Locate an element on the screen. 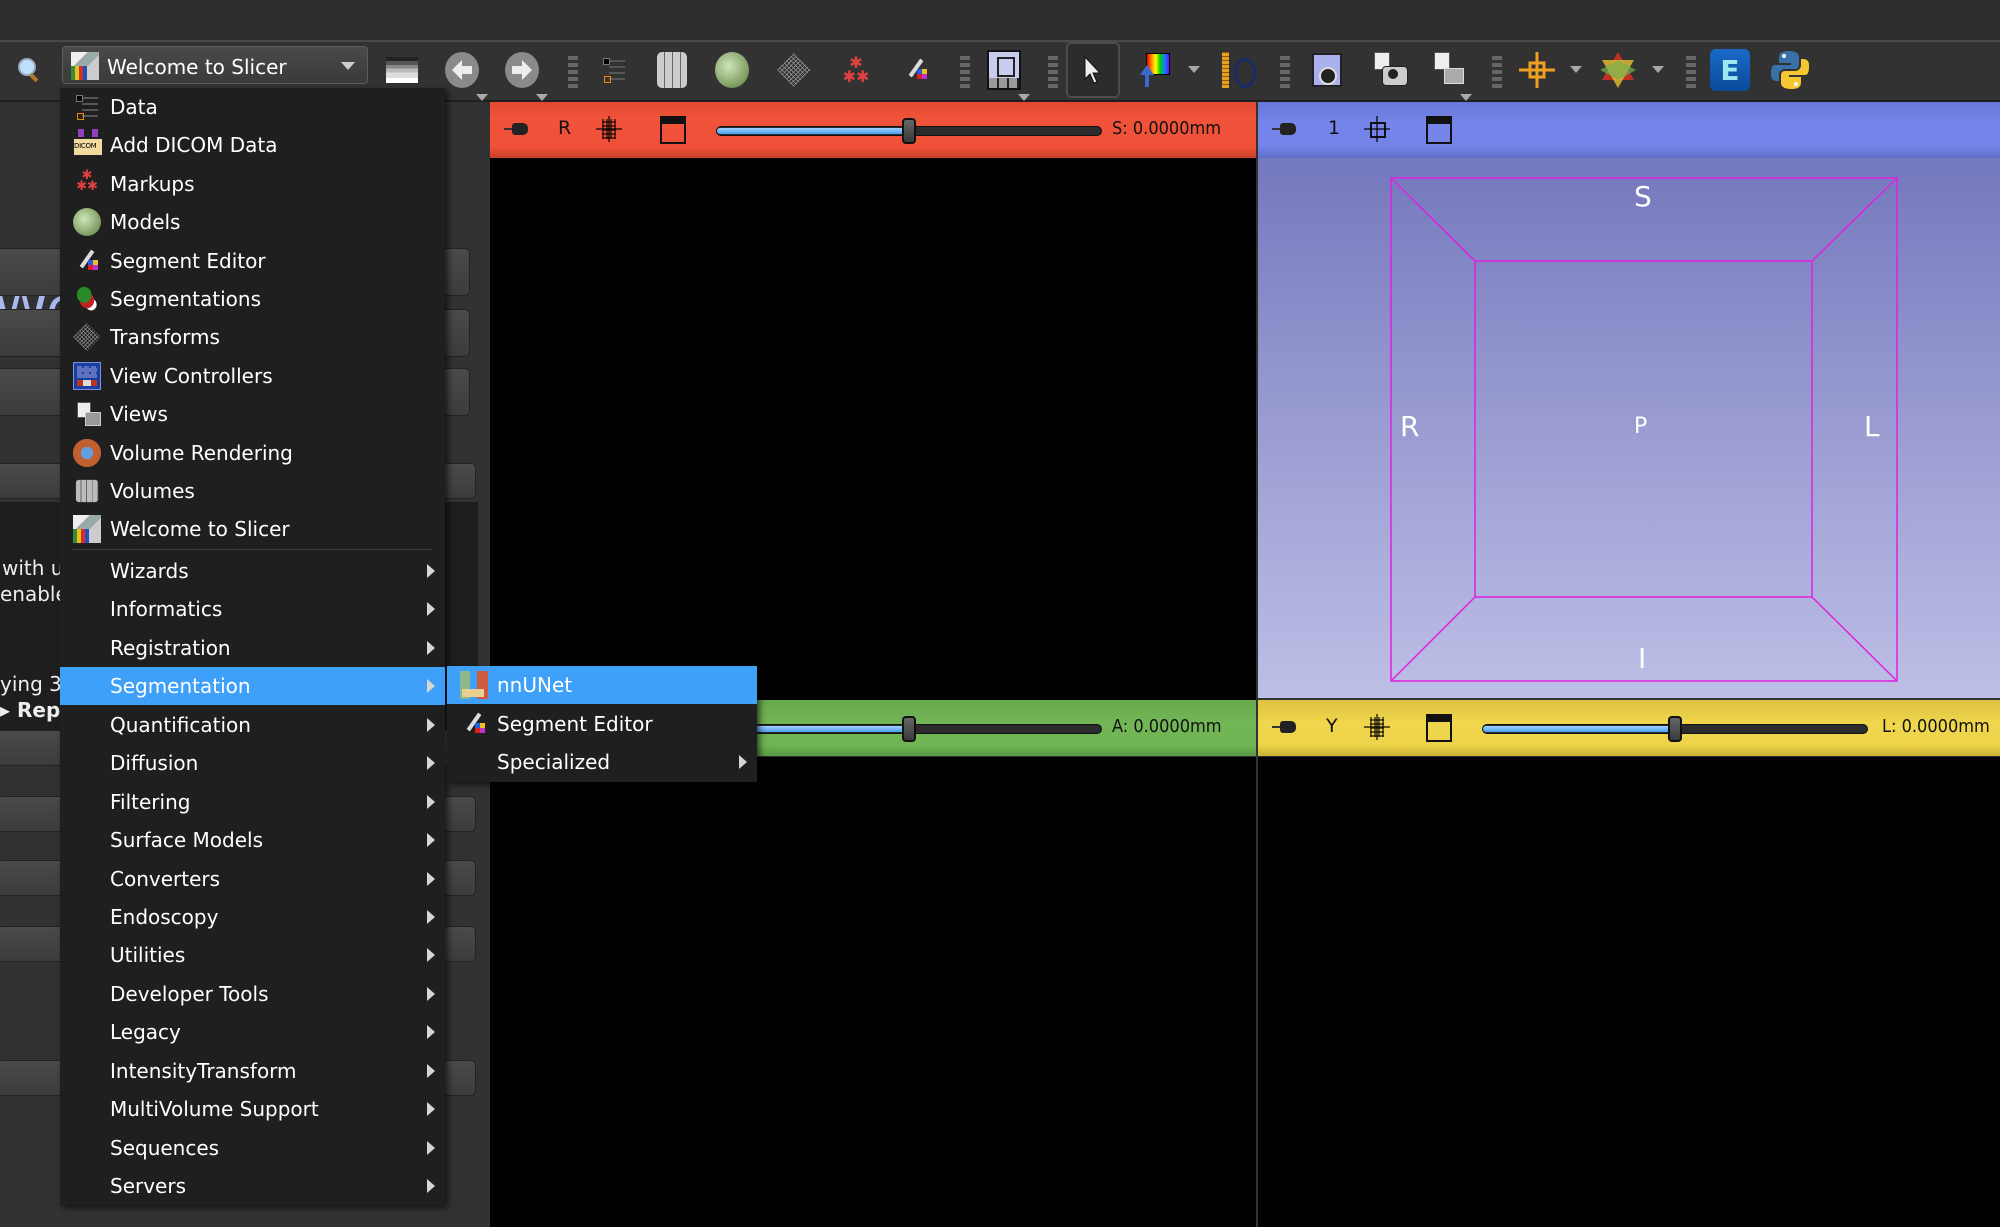 The image size is (2000, 1227). dicom-icon is located at coordinates (88, 142).